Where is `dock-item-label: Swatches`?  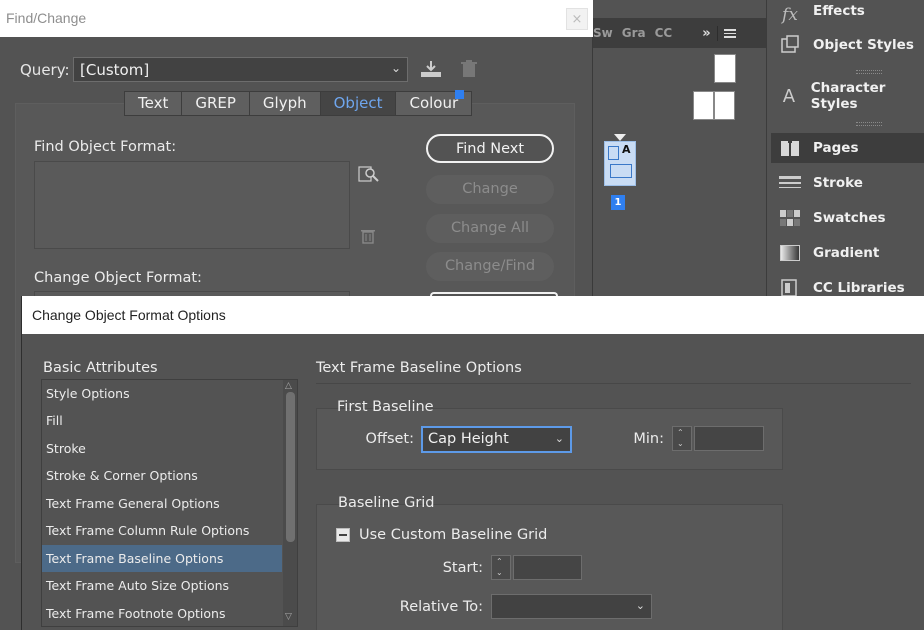
dock-item-label: Swatches is located at coordinates (849, 218).